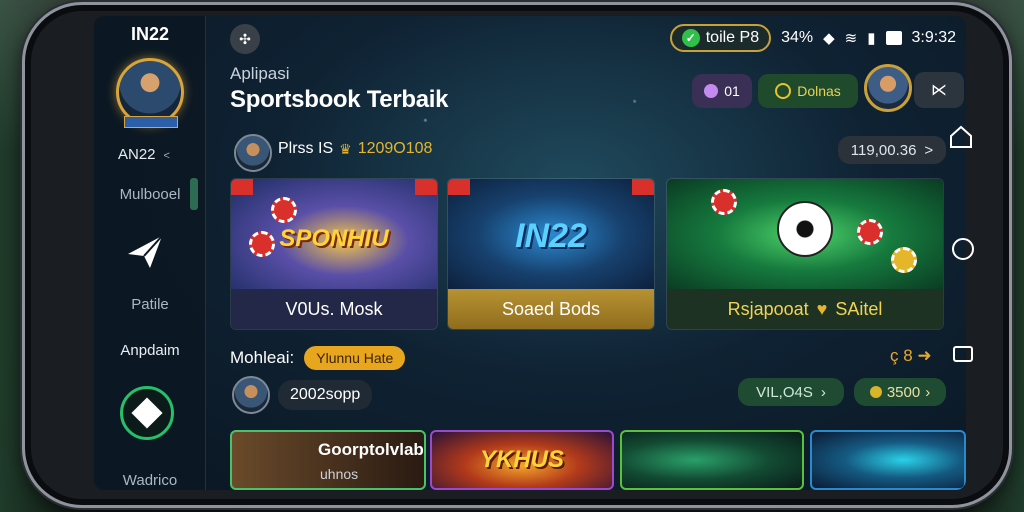  I want to click on game-card-label: V0Us. Mosk, so click(334, 309).